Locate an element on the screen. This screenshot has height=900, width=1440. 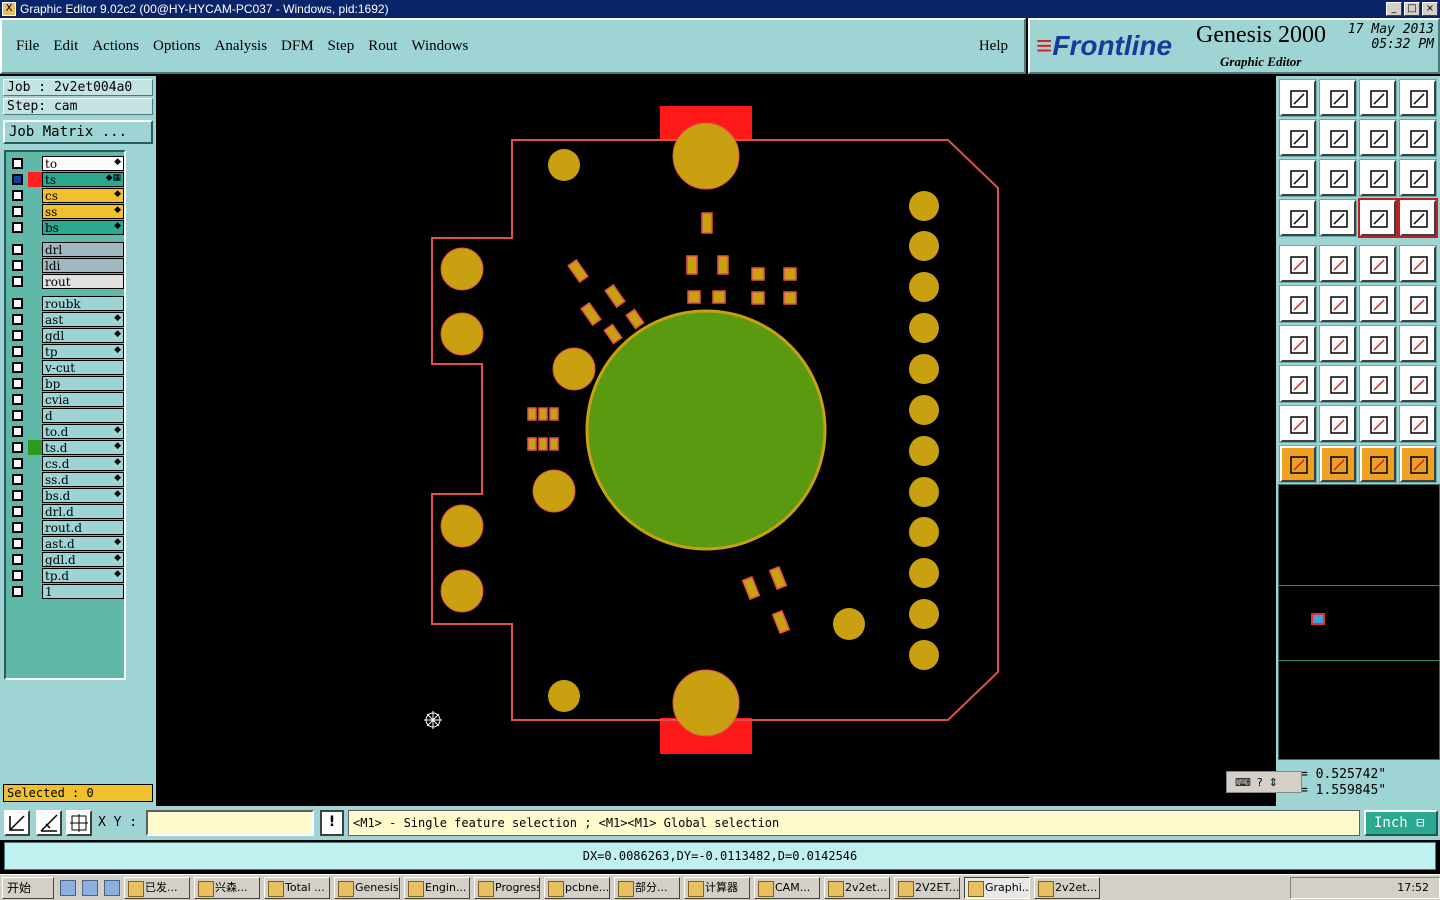
menu-analysis: Analysis is located at coordinates (241, 46).